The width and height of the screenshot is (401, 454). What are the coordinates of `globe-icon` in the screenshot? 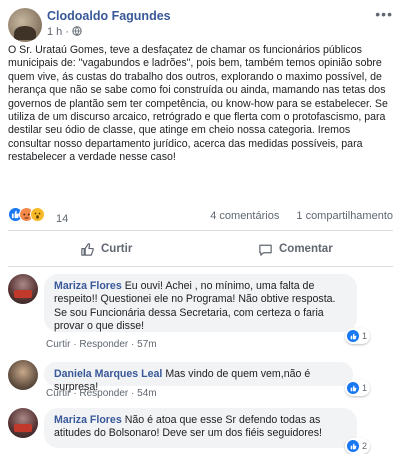 It's located at (77, 31).